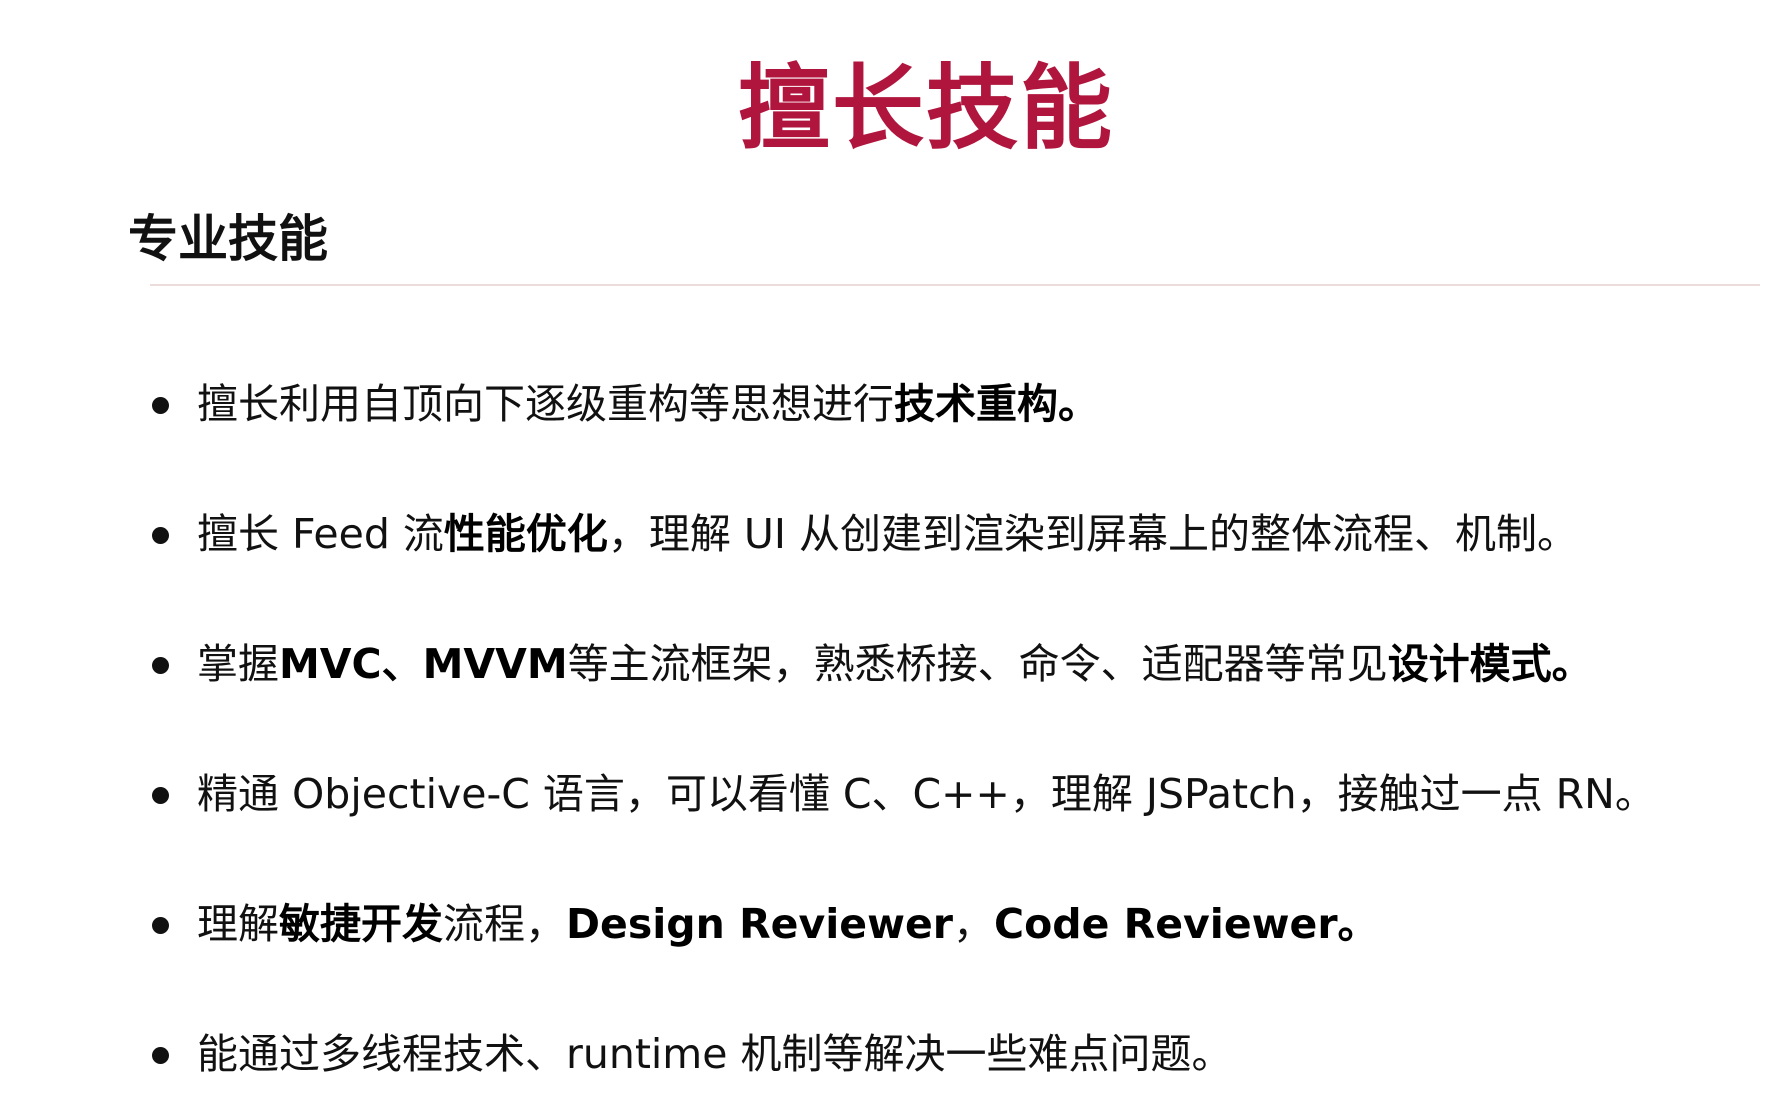 Image resolution: width=1776 pixels, height=1120 pixels. I want to click on bullet-text-bold: MVC、MVVM, so click(423, 664).